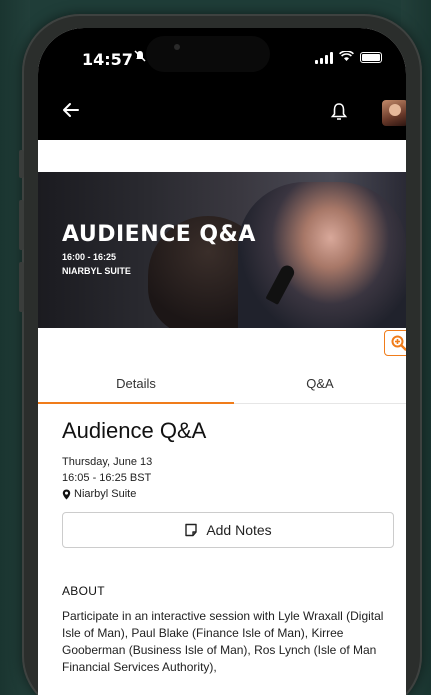 This screenshot has height=695, width=431. What do you see at coordinates (107, 59) in the screenshot?
I see `status-time: 14:57` at bounding box center [107, 59].